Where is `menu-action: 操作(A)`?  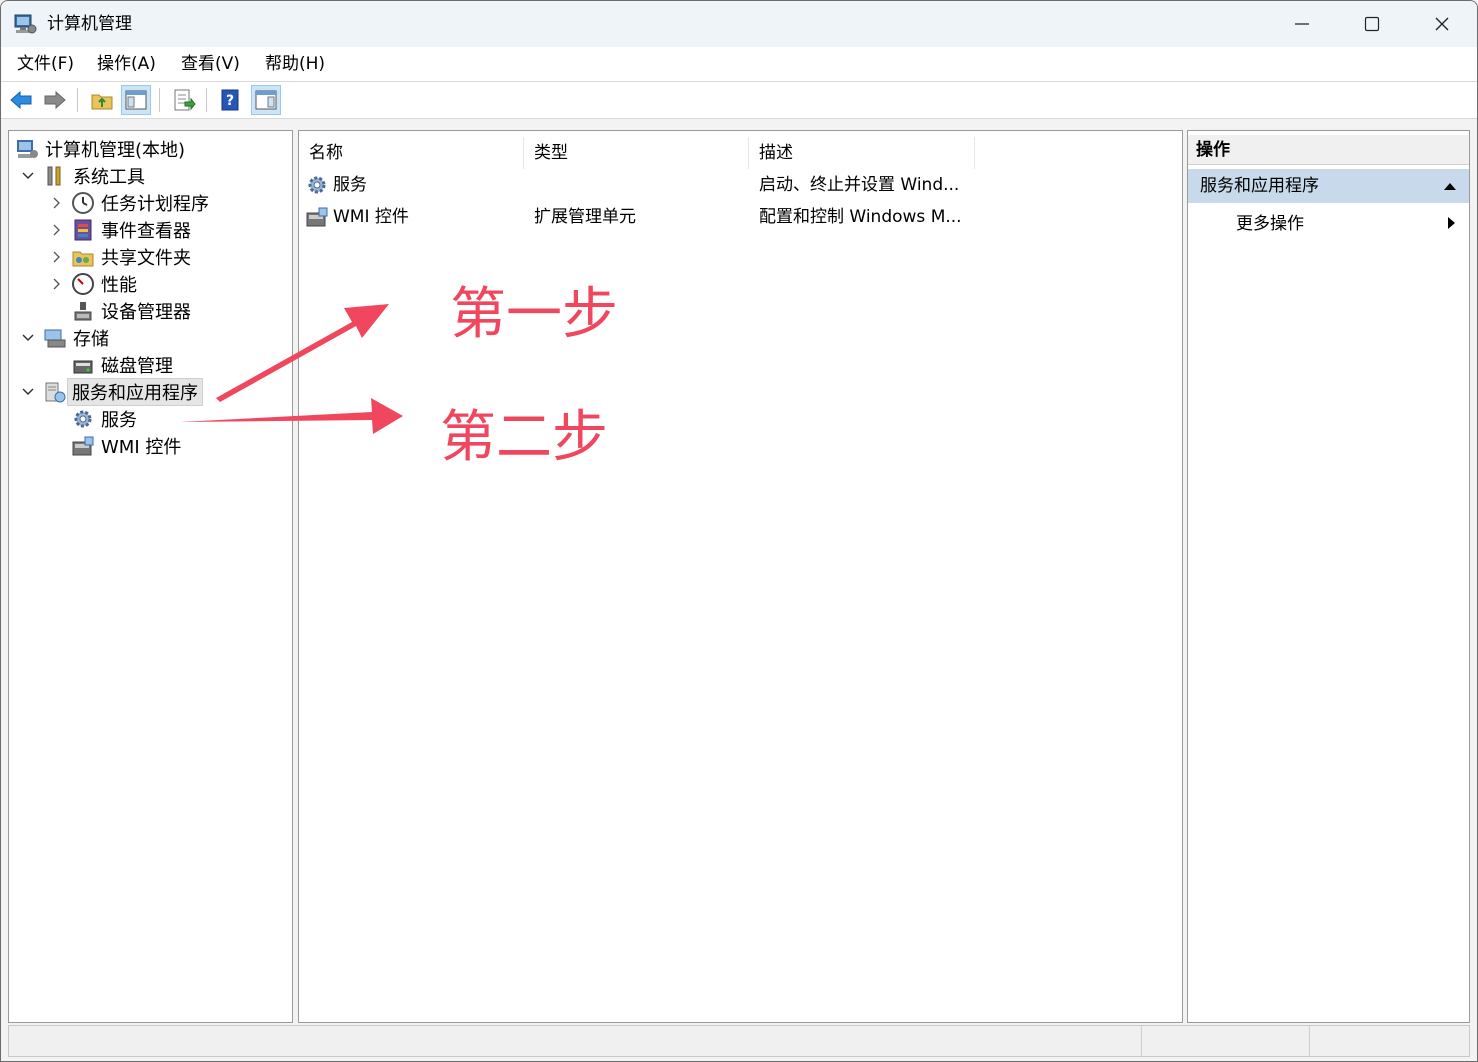
menu-action: 操作(A) is located at coordinates (126, 64).